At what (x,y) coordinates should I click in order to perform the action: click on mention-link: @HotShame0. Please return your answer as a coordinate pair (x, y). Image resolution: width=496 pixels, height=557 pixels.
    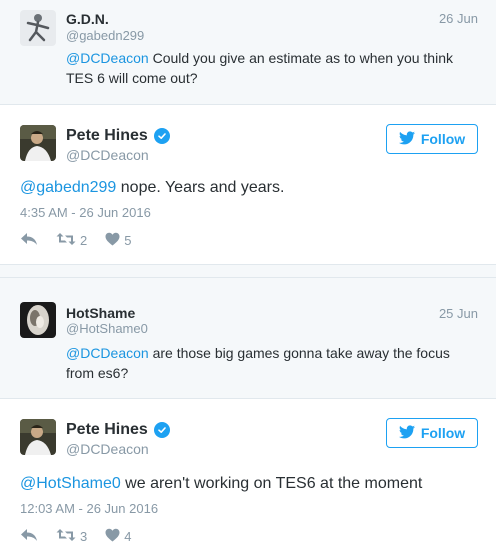
    Looking at the image, I should click on (70, 483).